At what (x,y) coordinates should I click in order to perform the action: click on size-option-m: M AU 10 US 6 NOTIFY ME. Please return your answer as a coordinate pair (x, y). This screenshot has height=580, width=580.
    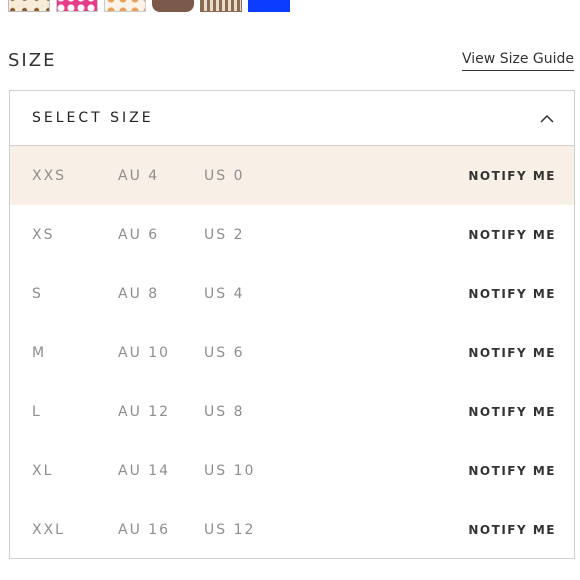
    Looking at the image, I should click on (292, 352).